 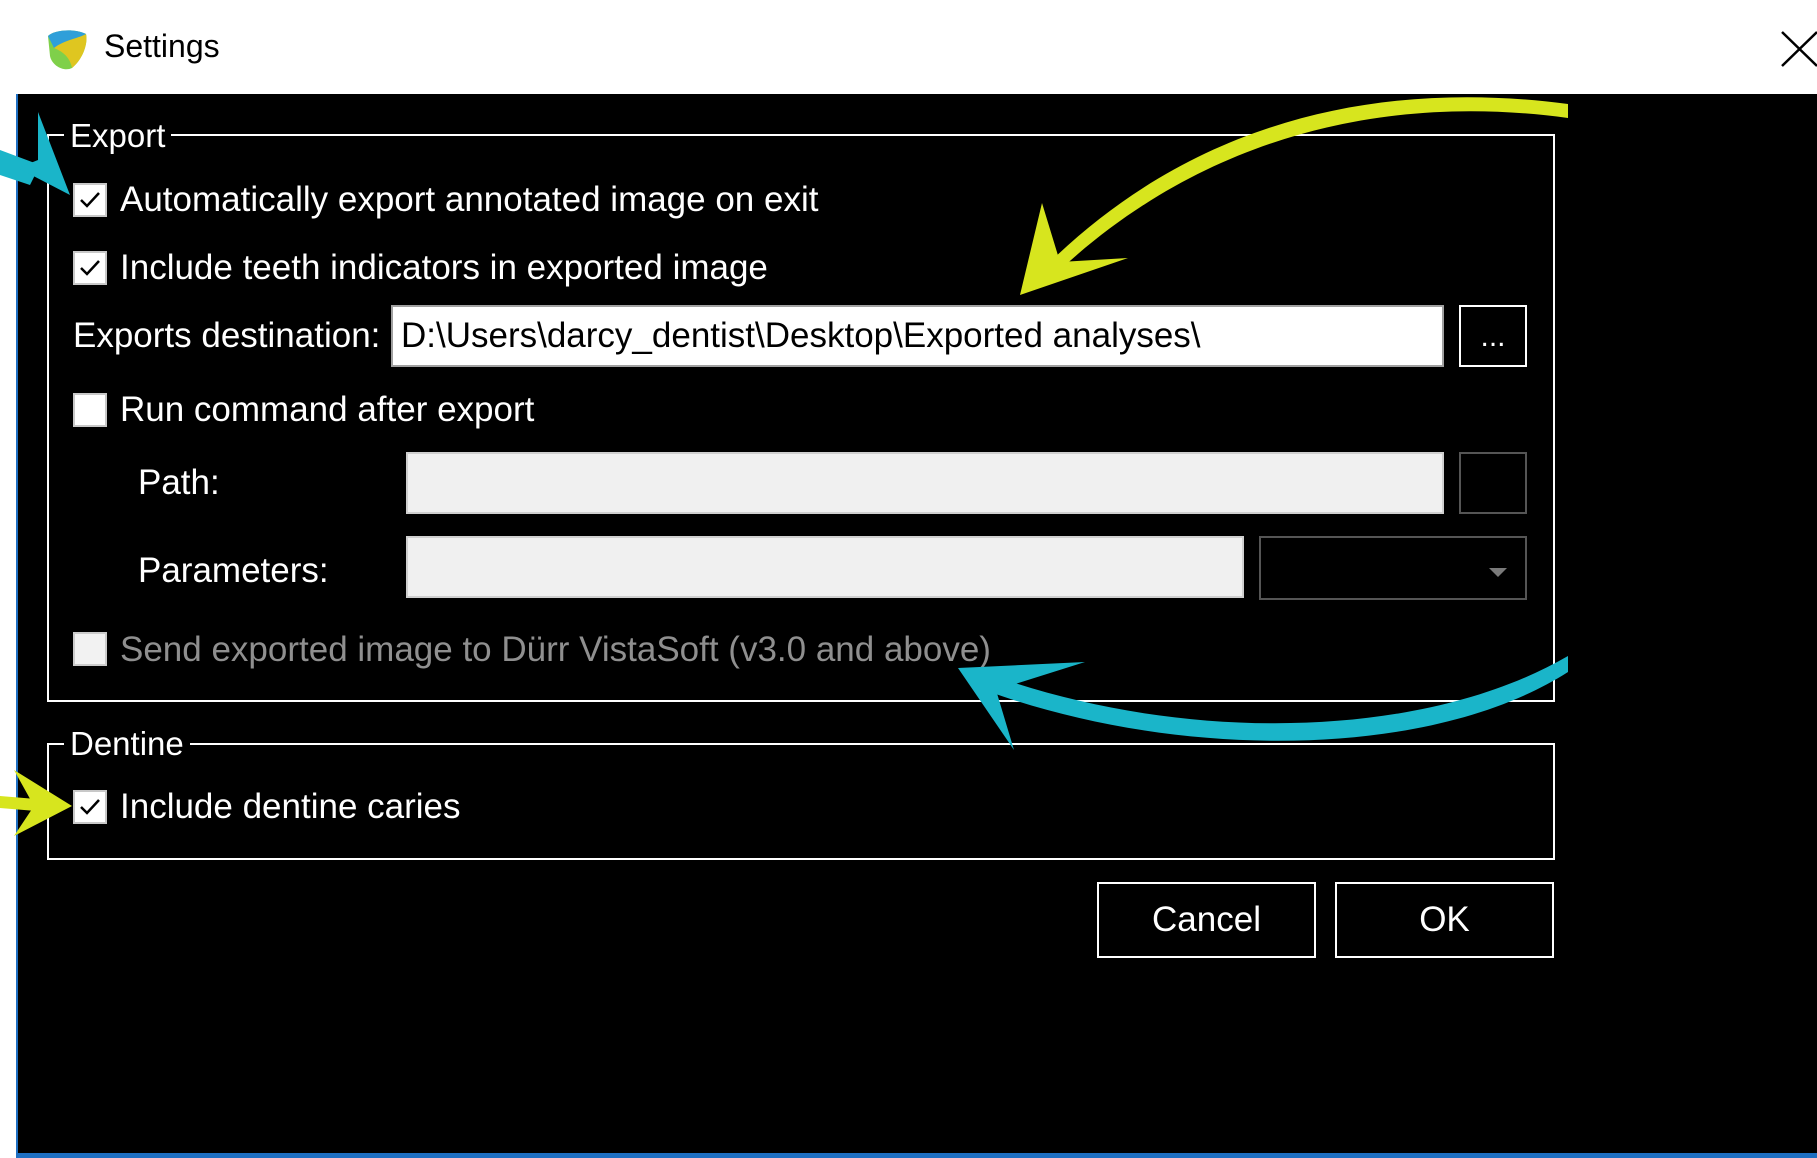 I want to click on cancel-button: Cancel, so click(x=1206, y=920).